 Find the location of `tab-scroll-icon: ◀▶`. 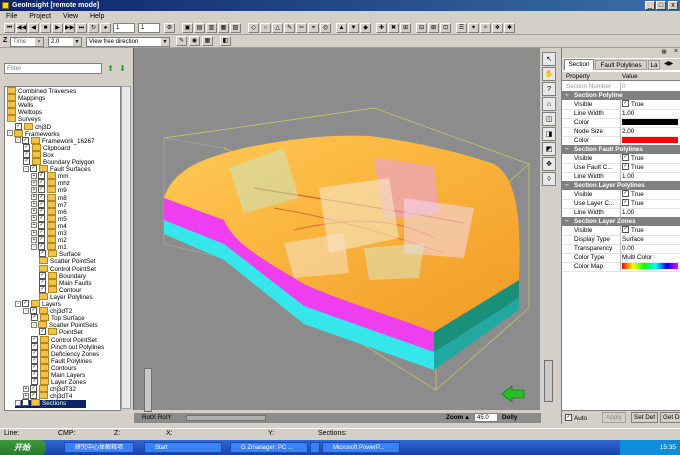

tab-scroll-icon: ◀▶ is located at coordinates (668, 63).